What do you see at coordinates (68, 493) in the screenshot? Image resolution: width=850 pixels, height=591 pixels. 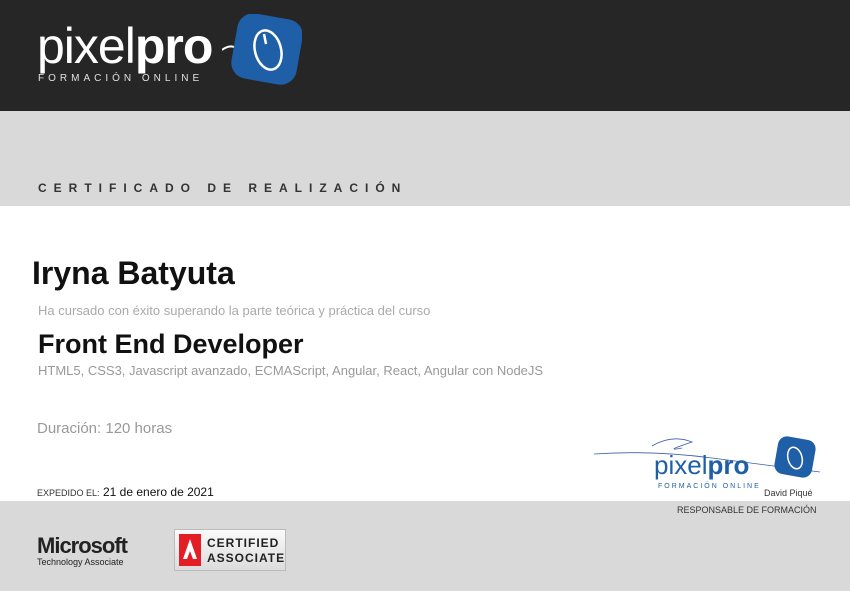 I see `issued-label: EXPEDIDO EL:` at bounding box center [68, 493].